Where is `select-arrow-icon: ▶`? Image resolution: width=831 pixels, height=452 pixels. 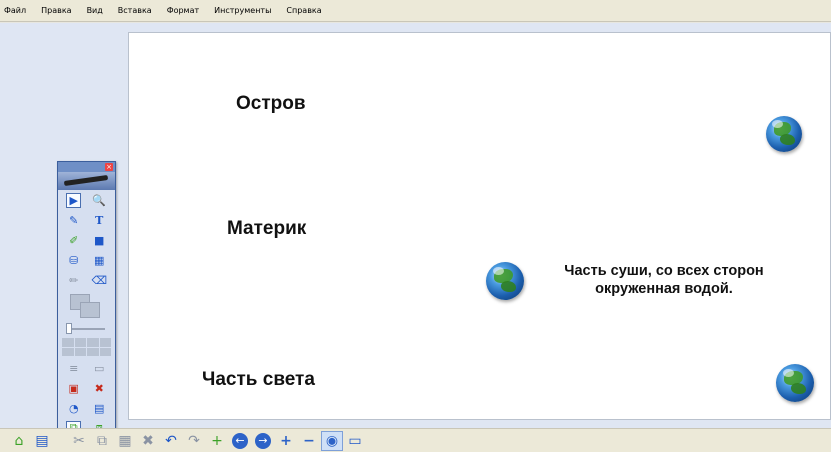
select-arrow-icon: ▶ is located at coordinates (74, 200).